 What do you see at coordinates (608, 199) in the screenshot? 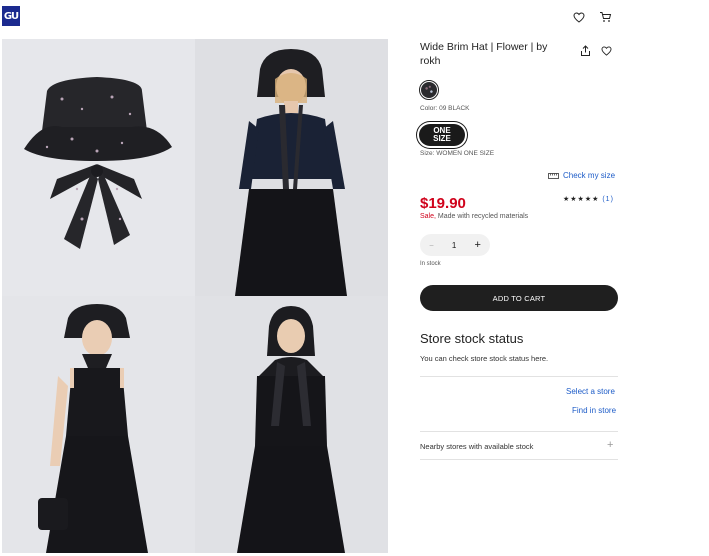
I see `rating-count: (1)` at bounding box center [608, 199].